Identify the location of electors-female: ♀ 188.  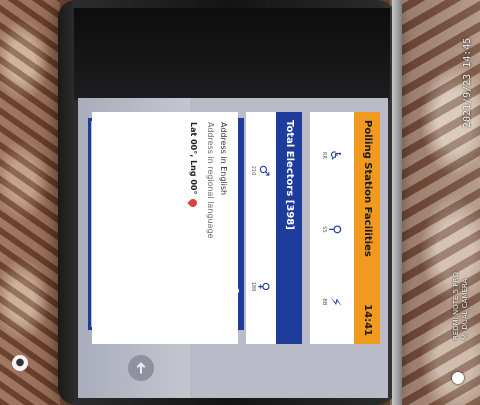
(261, 287).